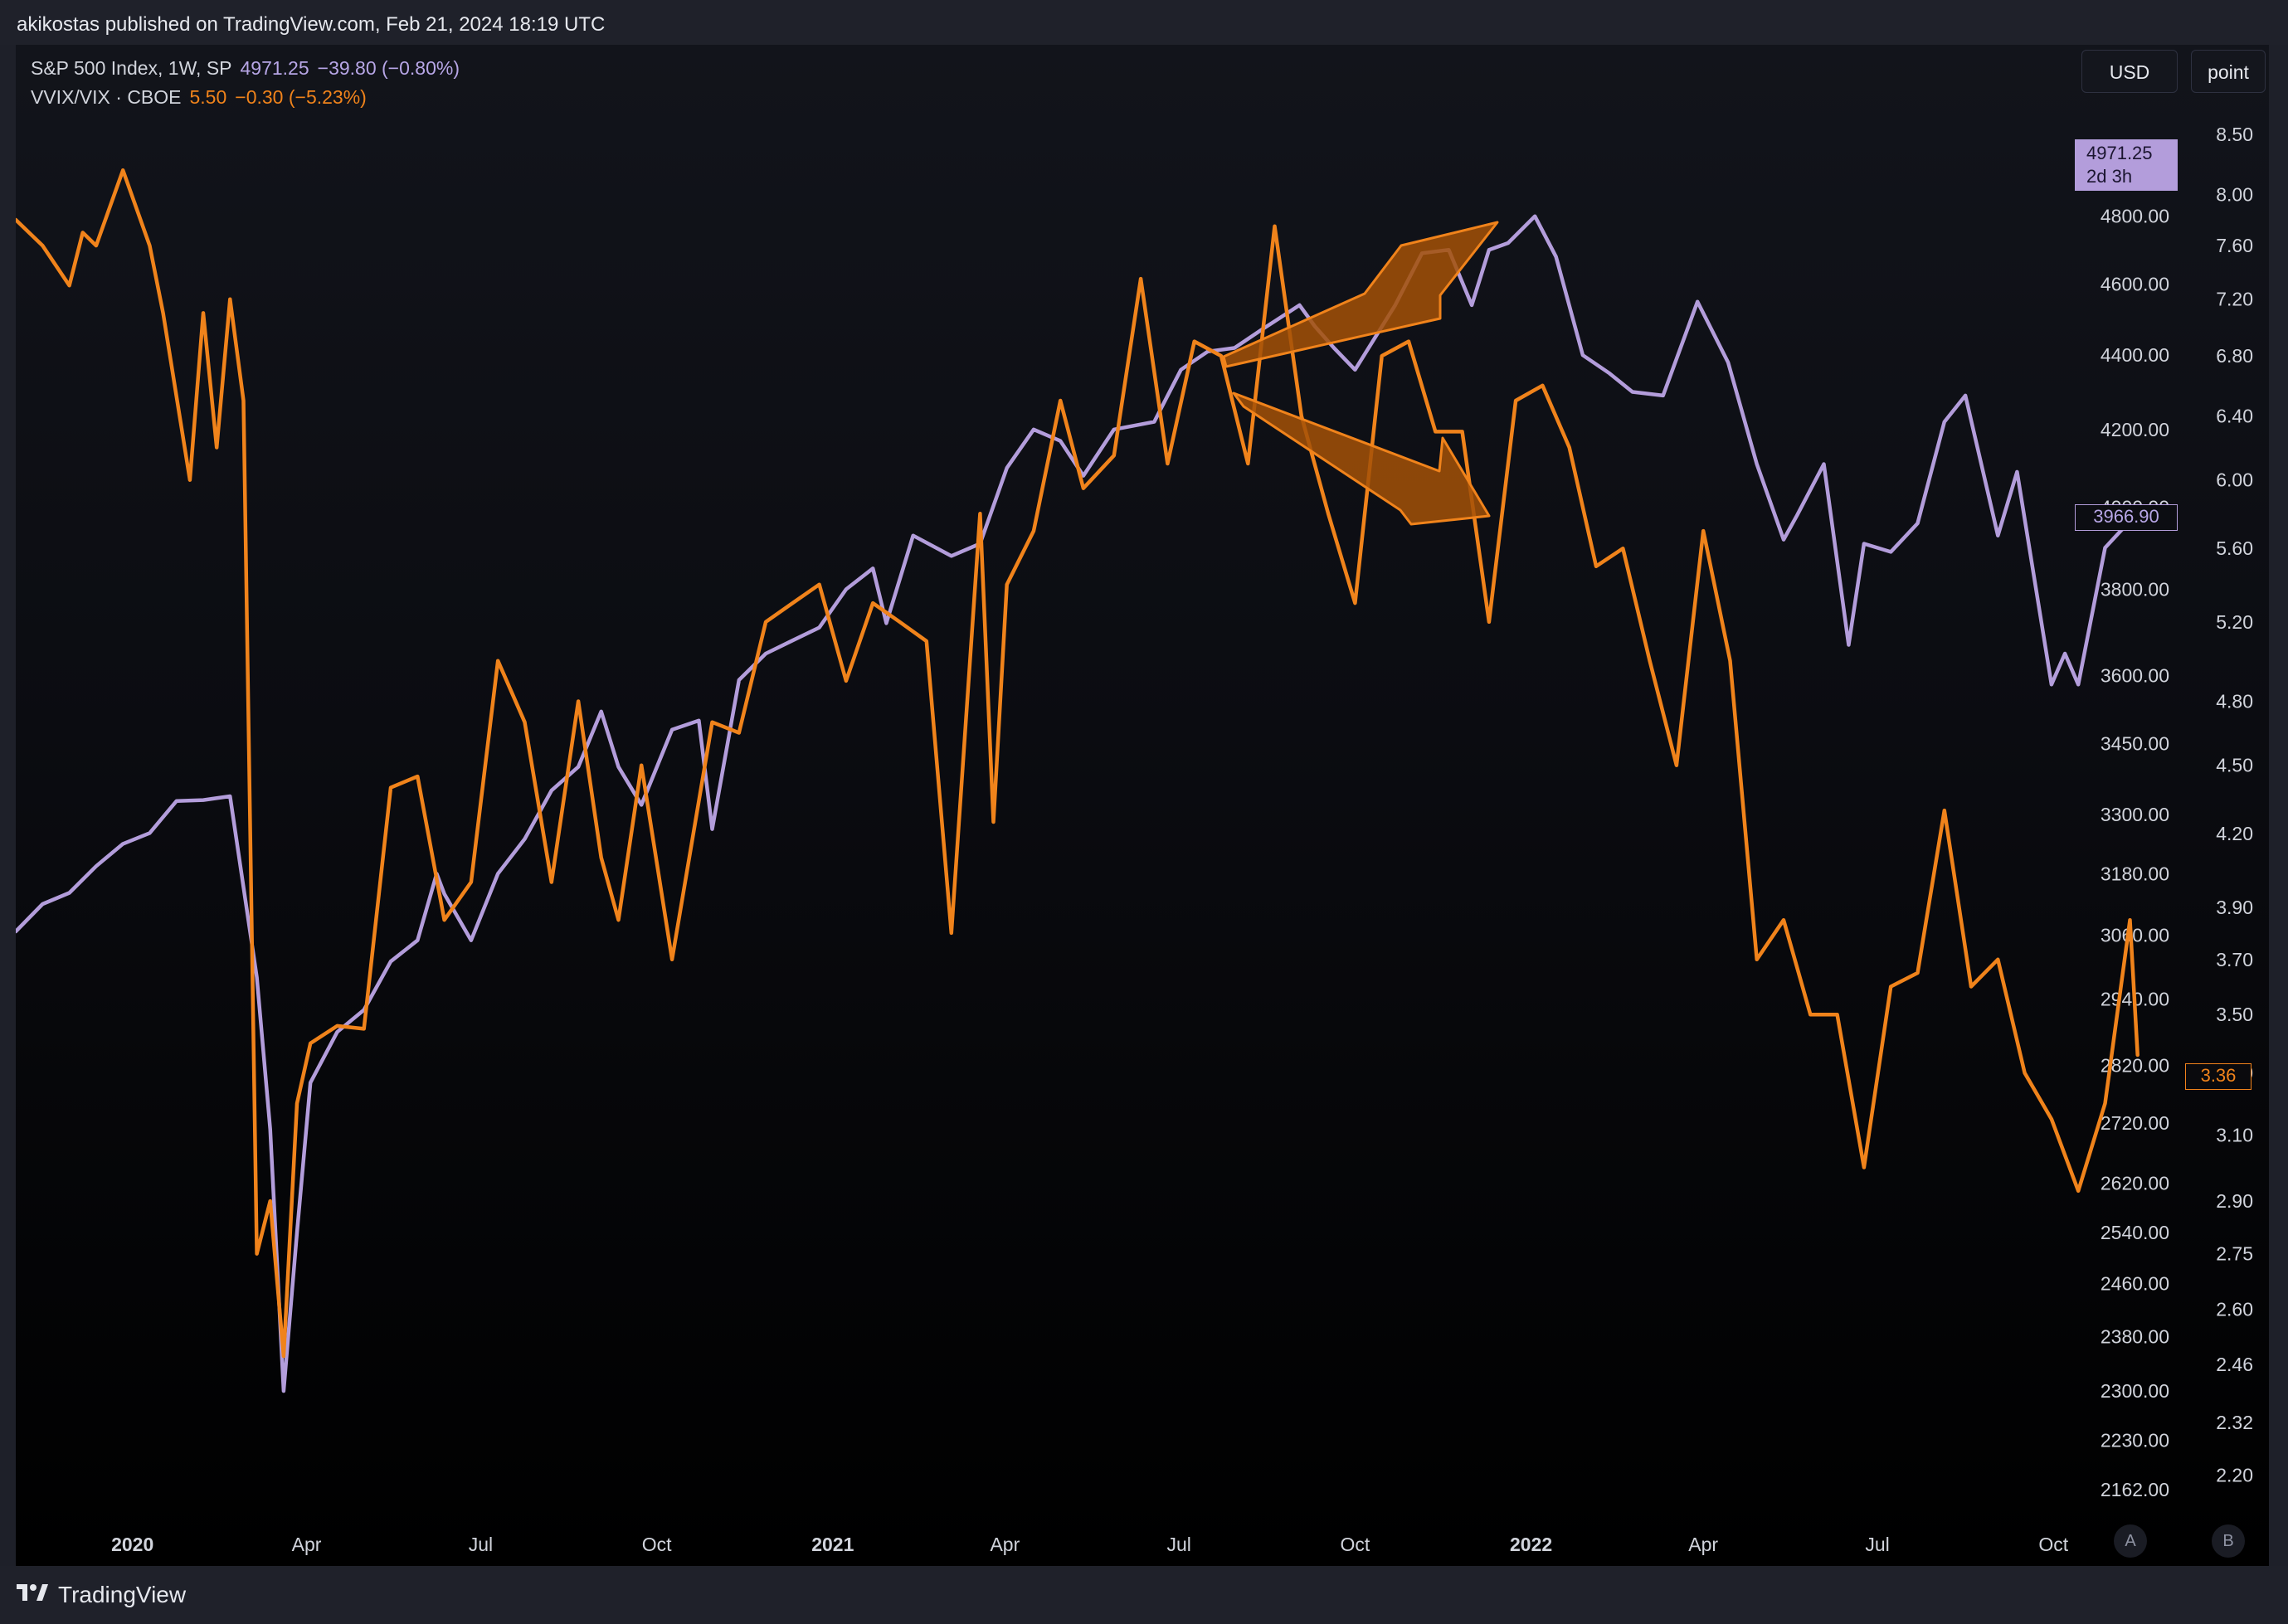 The height and width of the screenshot is (1624, 2288). What do you see at coordinates (123, 1594) in the screenshot?
I see `tradingview-brand-name: TradingView` at bounding box center [123, 1594].